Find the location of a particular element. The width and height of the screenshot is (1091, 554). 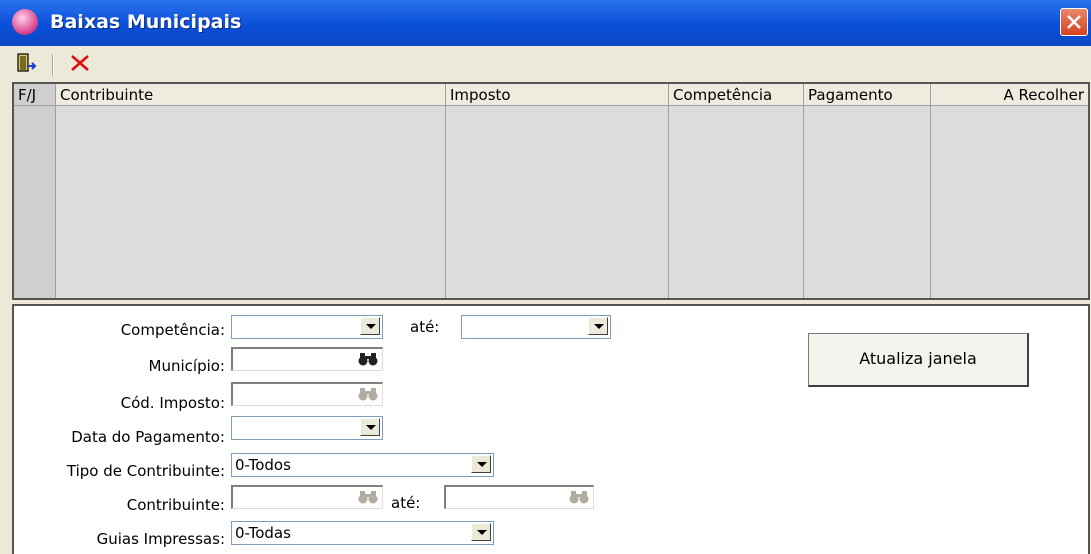

tipo-contribuinte-value: 0-Todos is located at coordinates (263, 465).